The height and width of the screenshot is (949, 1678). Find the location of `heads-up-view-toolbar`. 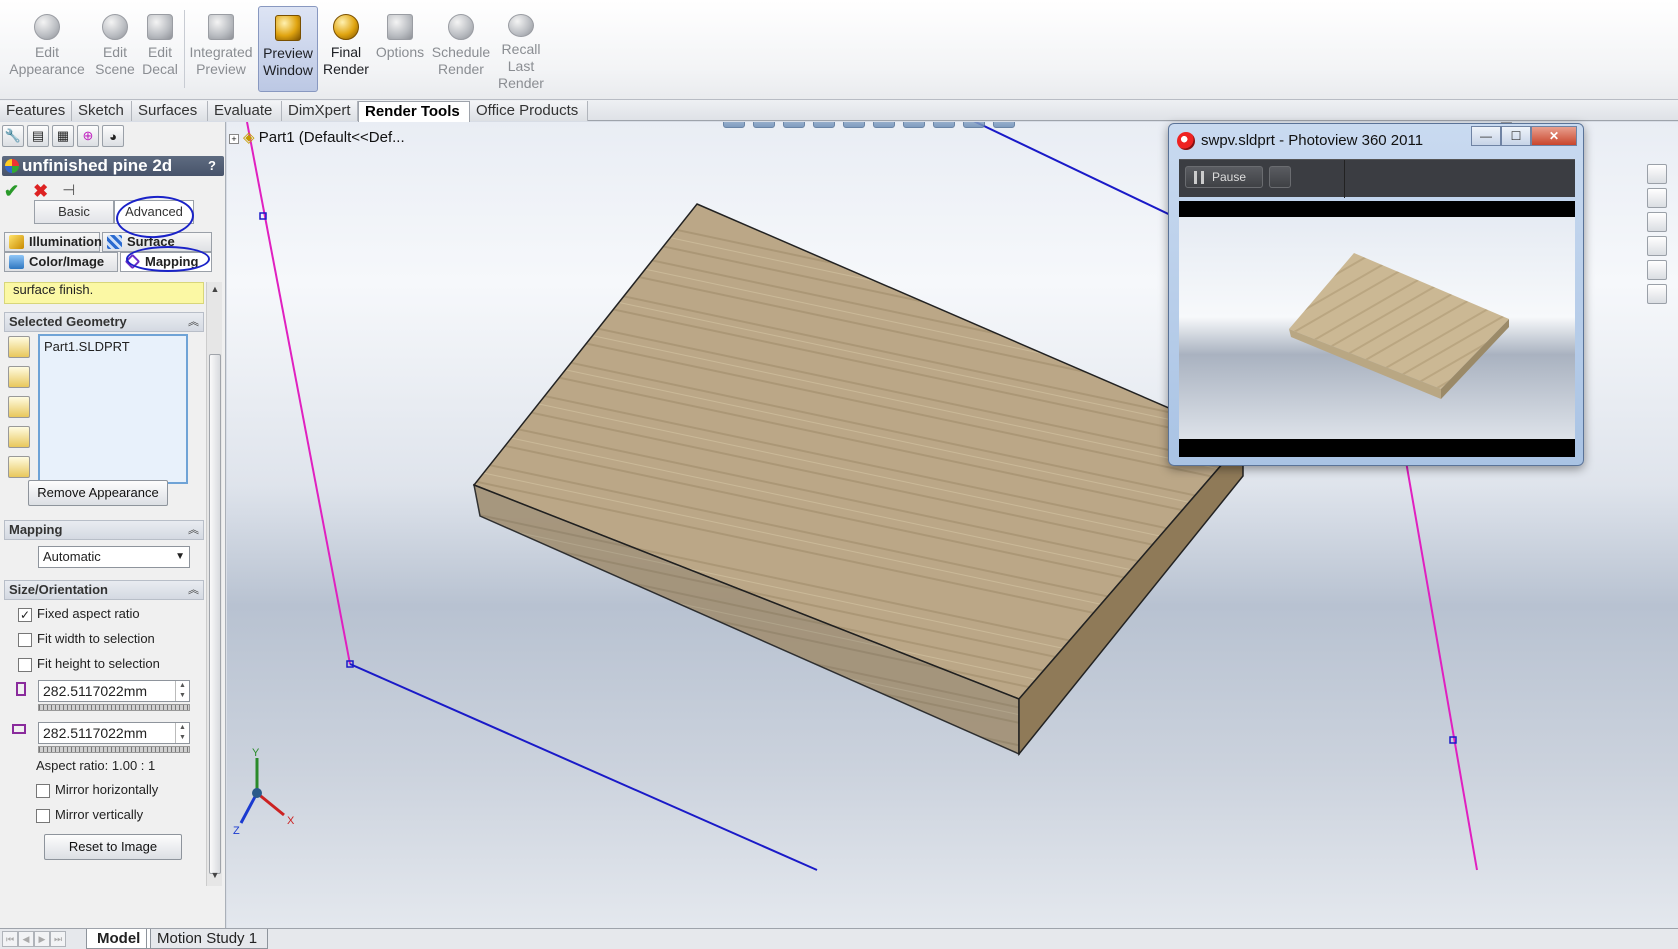

heads-up-view-toolbar is located at coordinates (869, 125).